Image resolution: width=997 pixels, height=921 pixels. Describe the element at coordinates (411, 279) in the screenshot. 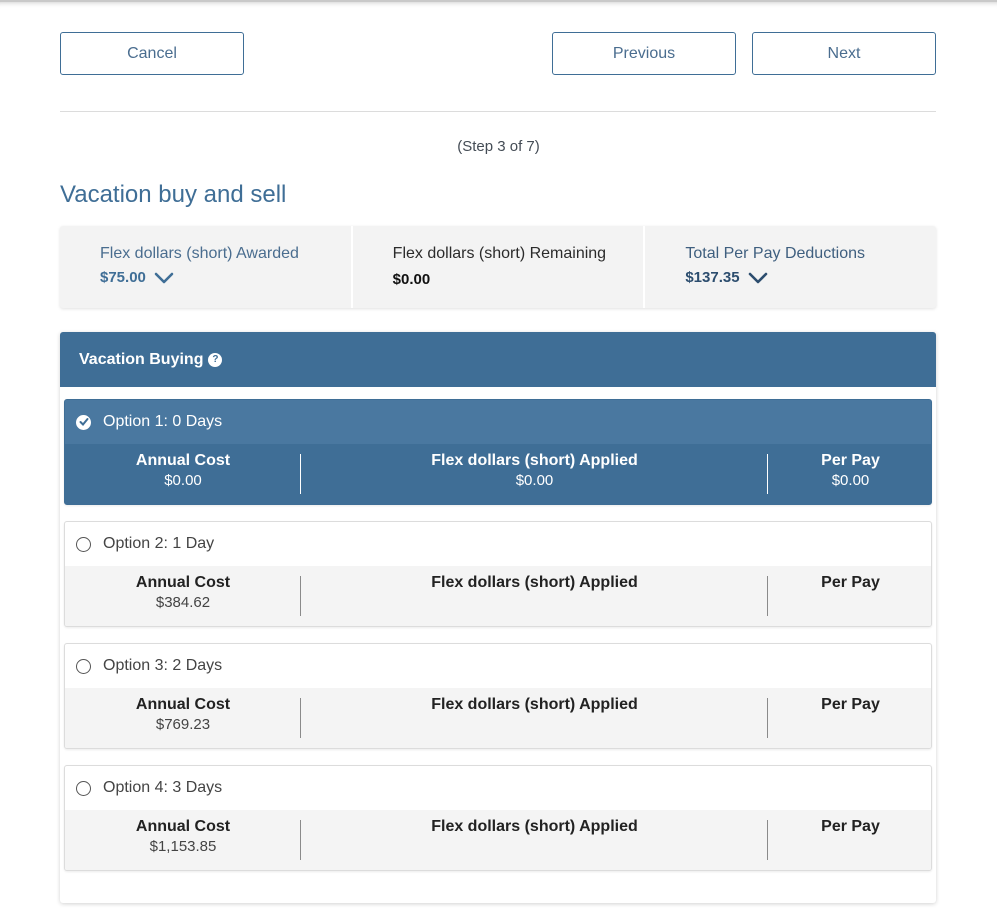

I see `remaining-value: $0.00` at that location.